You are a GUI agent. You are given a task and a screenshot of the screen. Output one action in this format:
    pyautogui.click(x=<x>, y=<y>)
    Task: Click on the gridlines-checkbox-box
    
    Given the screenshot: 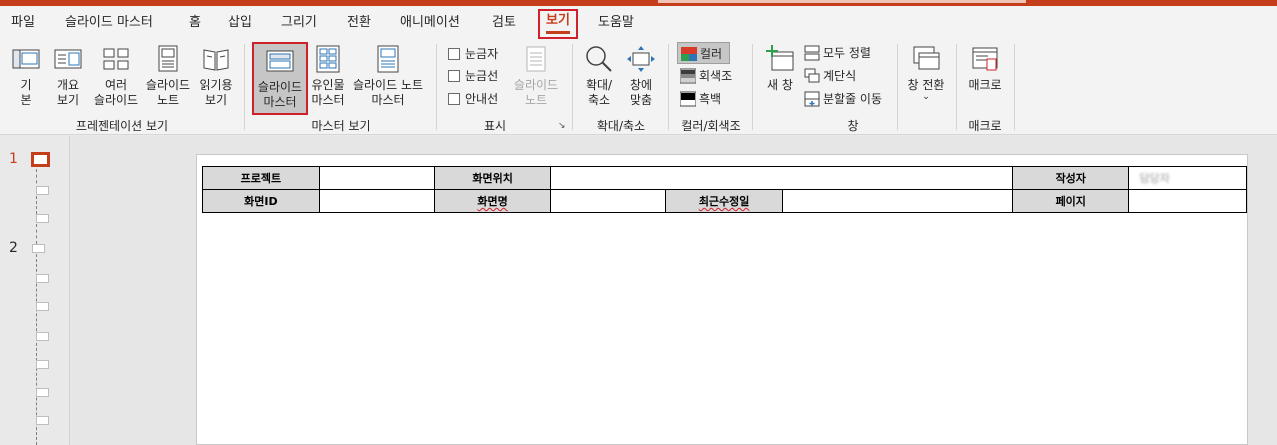 What is the action you would take?
    pyautogui.click(x=454, y=75)
    